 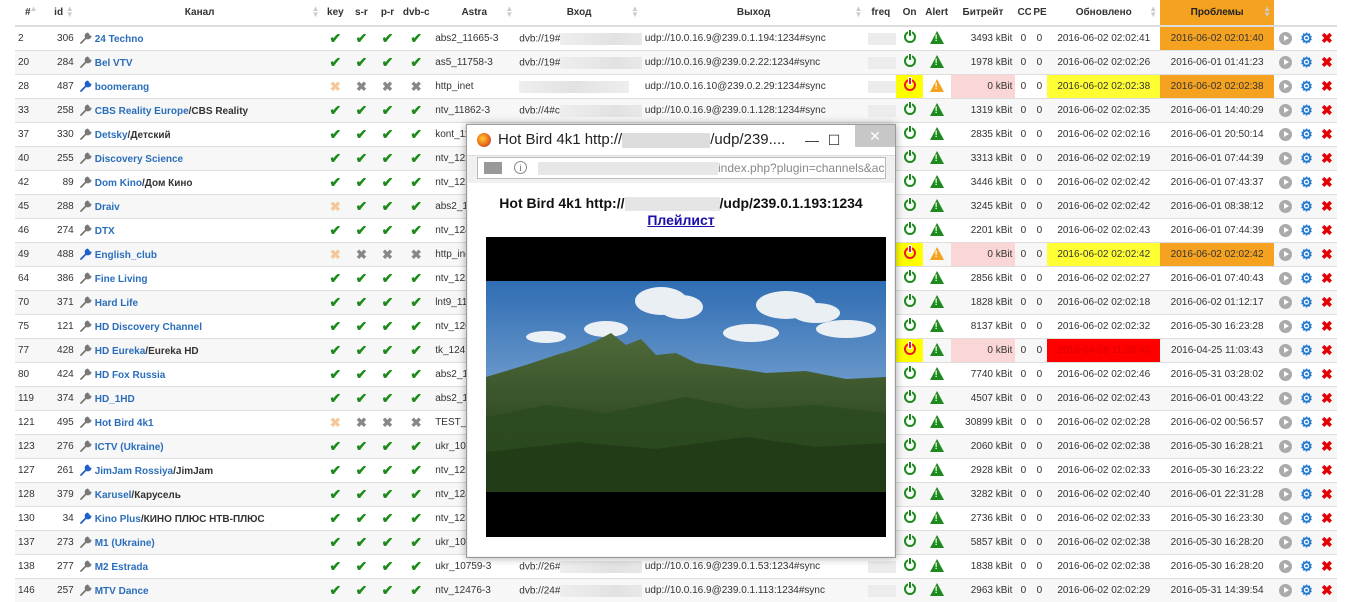 I want to click on video-player, so click(x=686, y=387).